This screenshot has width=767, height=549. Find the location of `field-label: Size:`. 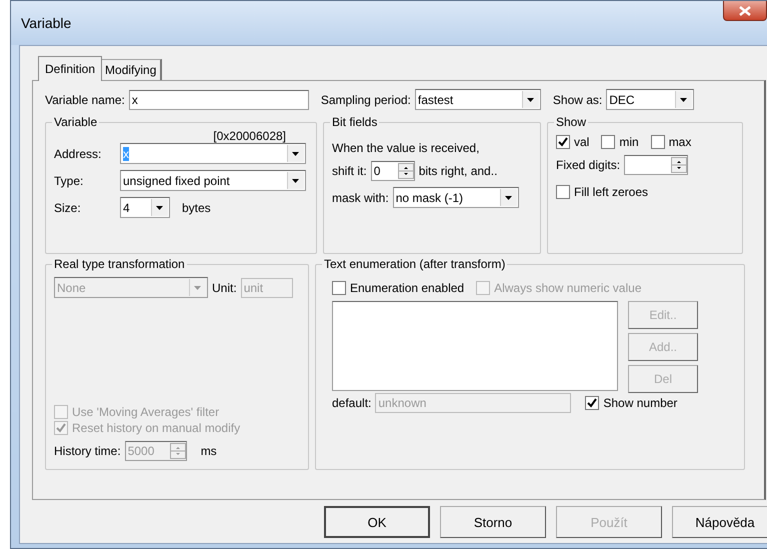

field-label: Size: is located at coordinates (68, 207).